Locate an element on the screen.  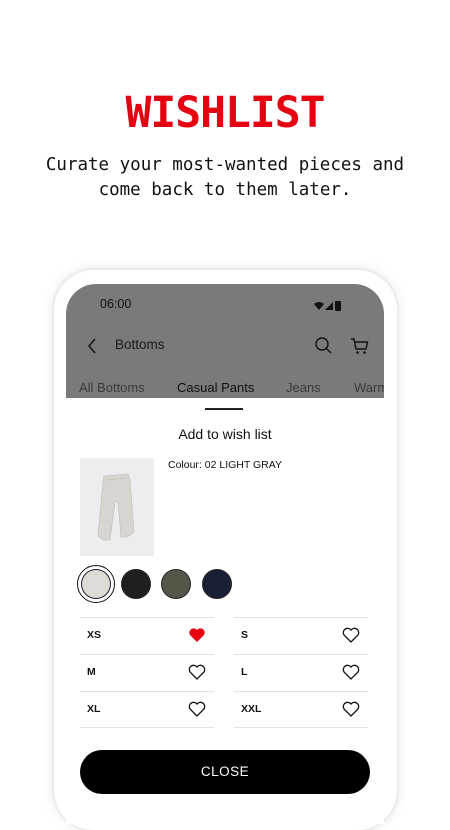
tab-all-bottoms: All Bottoms is located at coordinates (112, 387).